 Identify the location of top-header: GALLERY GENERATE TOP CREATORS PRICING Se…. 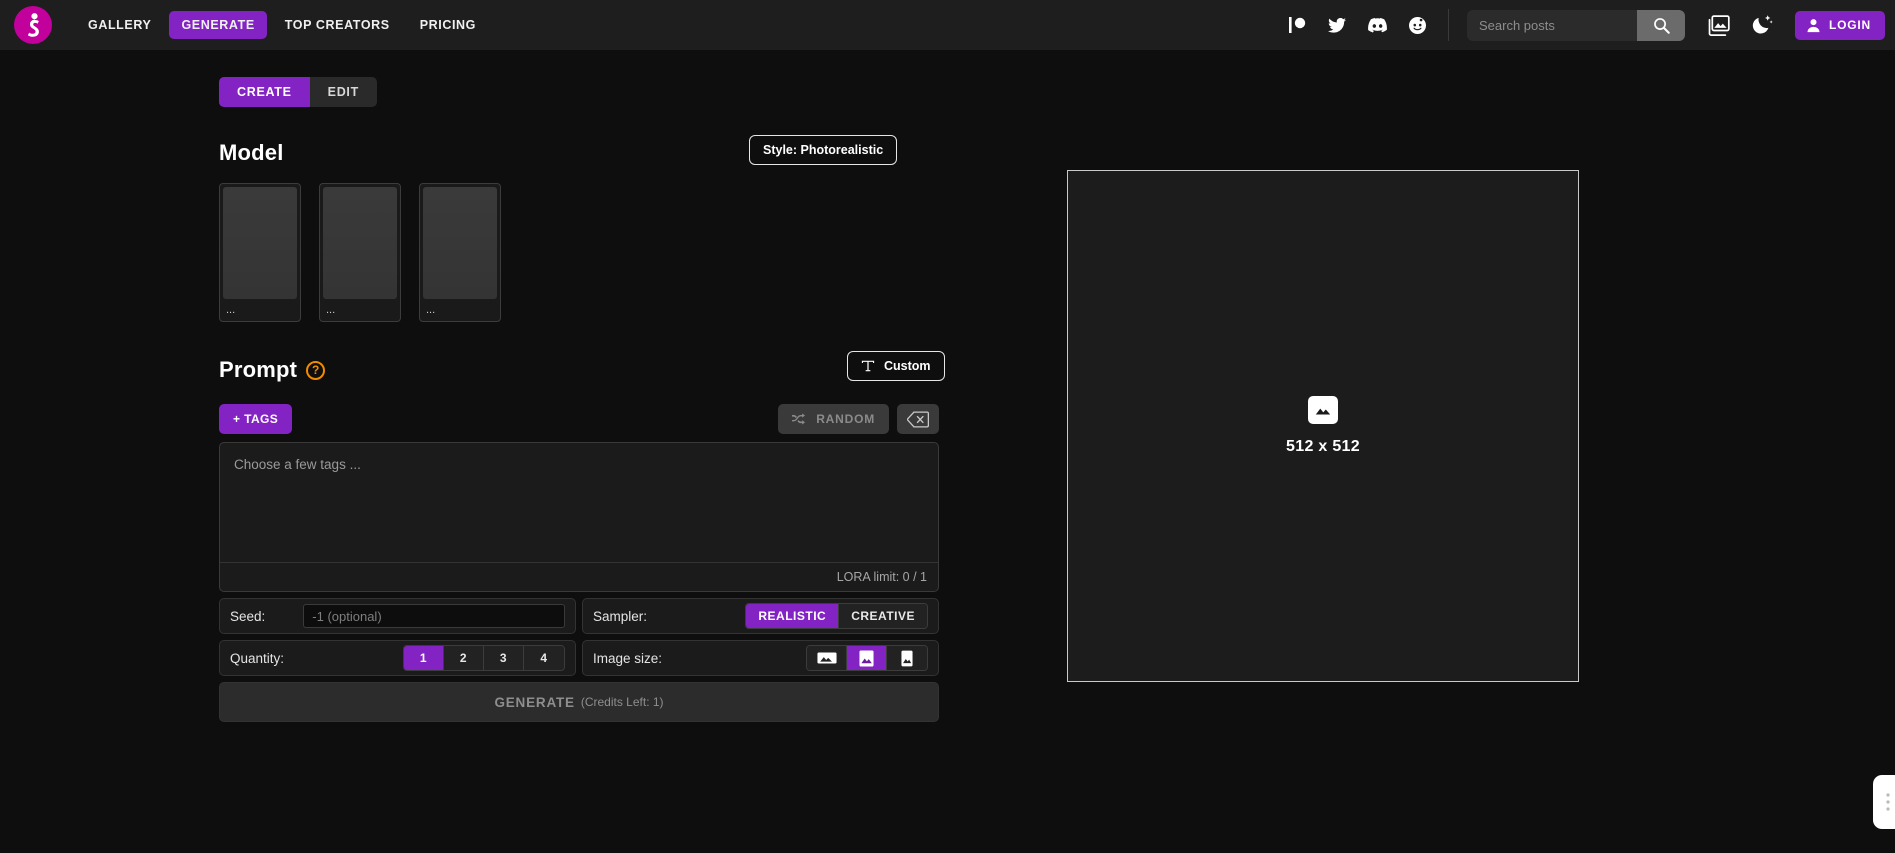
(947, 25).